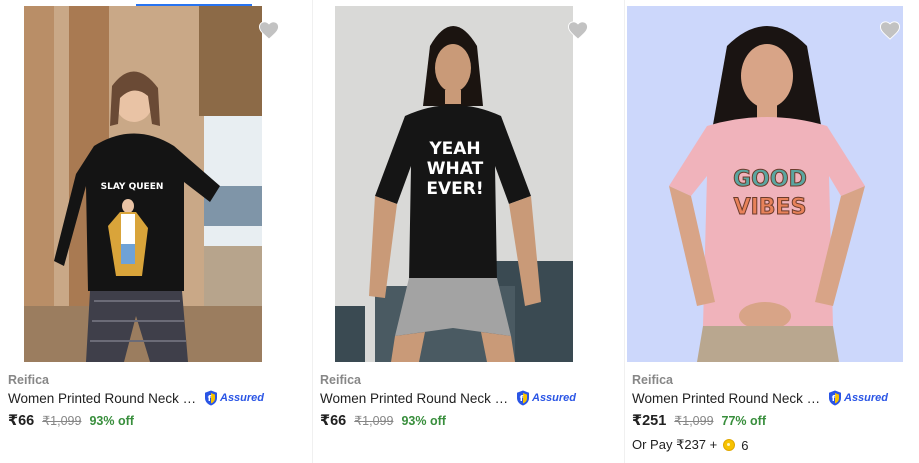 This screenshot has width=919, height=463. I want to click on pay-with-coins-text: Or Pay ₹237 +, so click(675, 444).